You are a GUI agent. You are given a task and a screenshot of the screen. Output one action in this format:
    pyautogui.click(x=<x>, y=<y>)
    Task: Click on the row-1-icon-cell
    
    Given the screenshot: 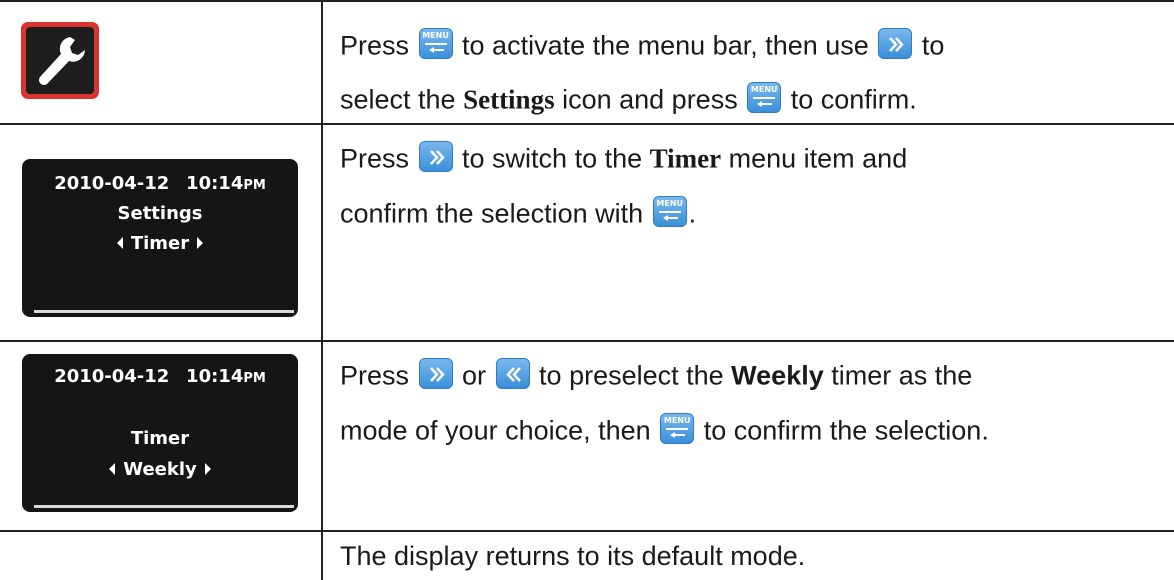 What is the action you would take?
    pyautogui.click(x=160, y=61)
    